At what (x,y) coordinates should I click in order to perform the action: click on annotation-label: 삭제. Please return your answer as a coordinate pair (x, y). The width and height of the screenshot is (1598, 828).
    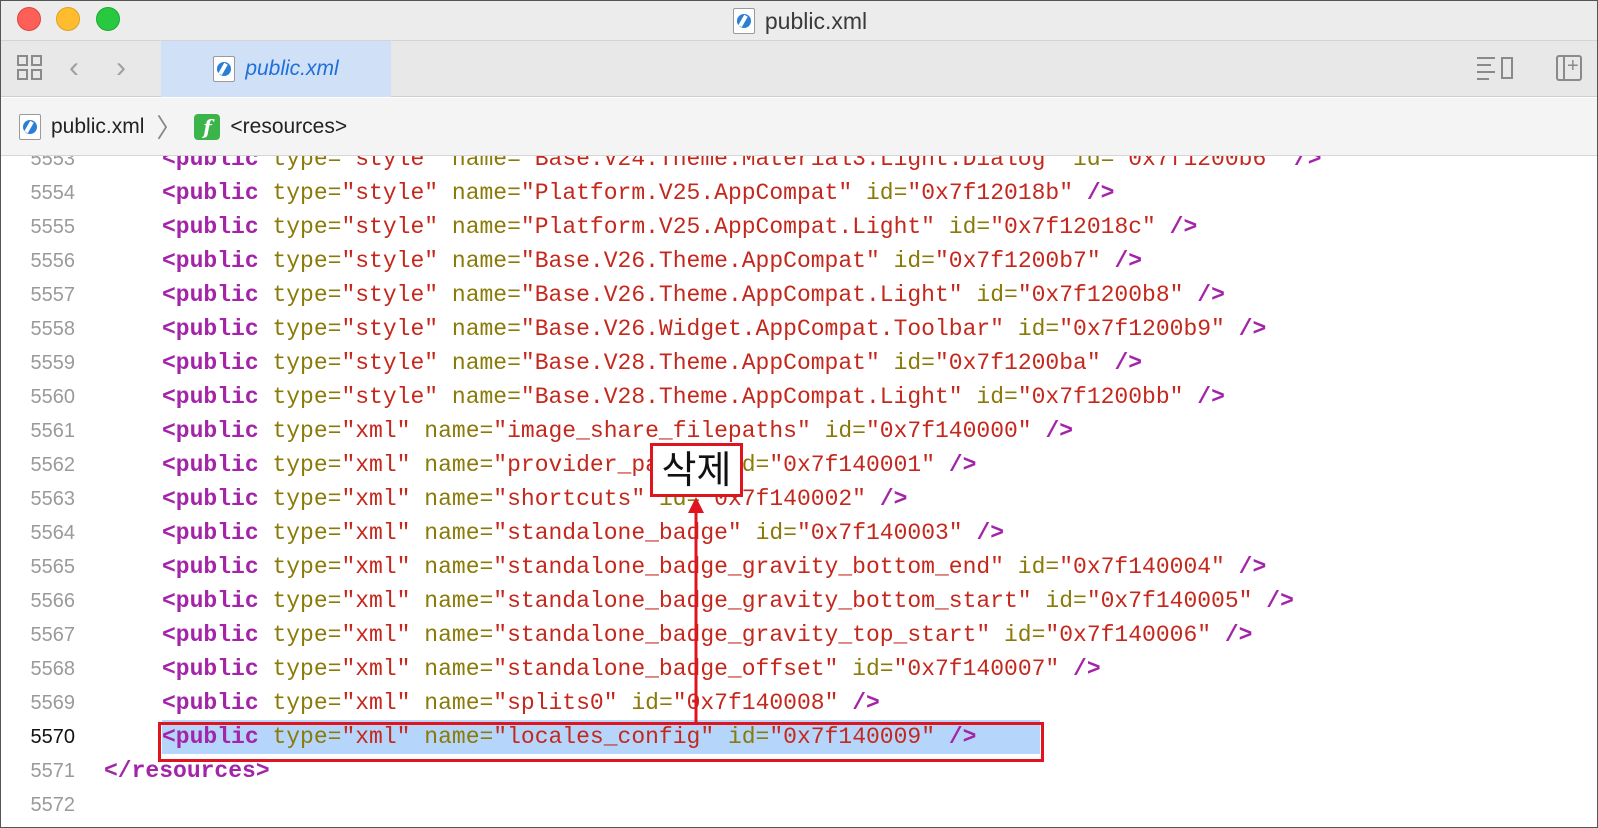
    Looking at the image, I should click on (696, 470).